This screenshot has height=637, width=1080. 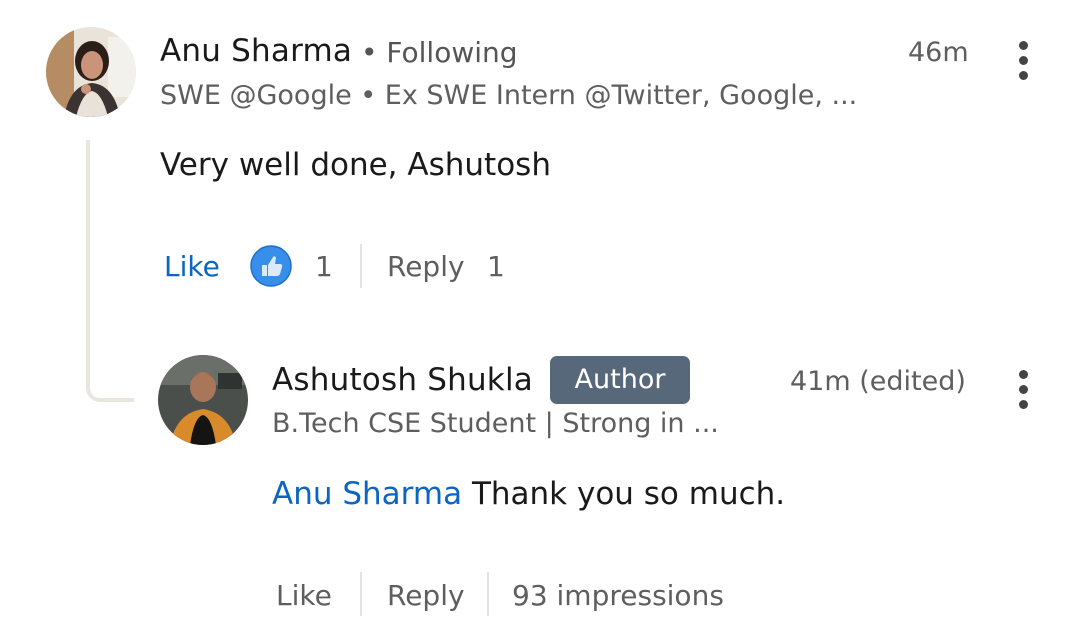 I want to click on reply-text: Anu Sharma Thank you so much., so click(x=528, y=494).